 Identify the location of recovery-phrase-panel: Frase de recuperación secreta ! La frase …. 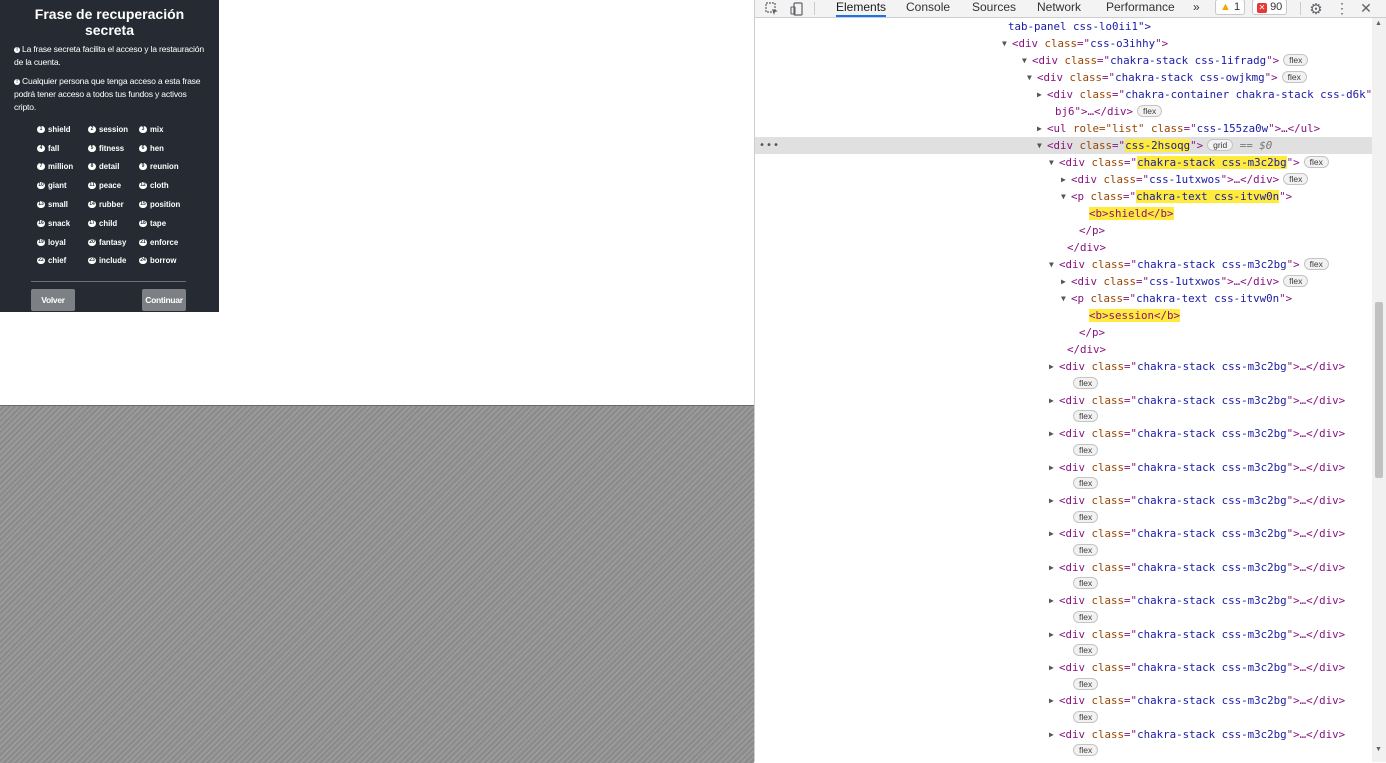
(109, 156).